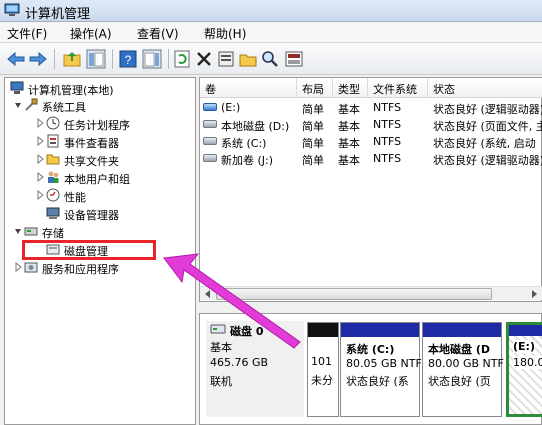 This screenshot has height=425, width=542. Describe the element at coordinates (72, 59) in the screenshot. I see `up-folder-icon` at that location.